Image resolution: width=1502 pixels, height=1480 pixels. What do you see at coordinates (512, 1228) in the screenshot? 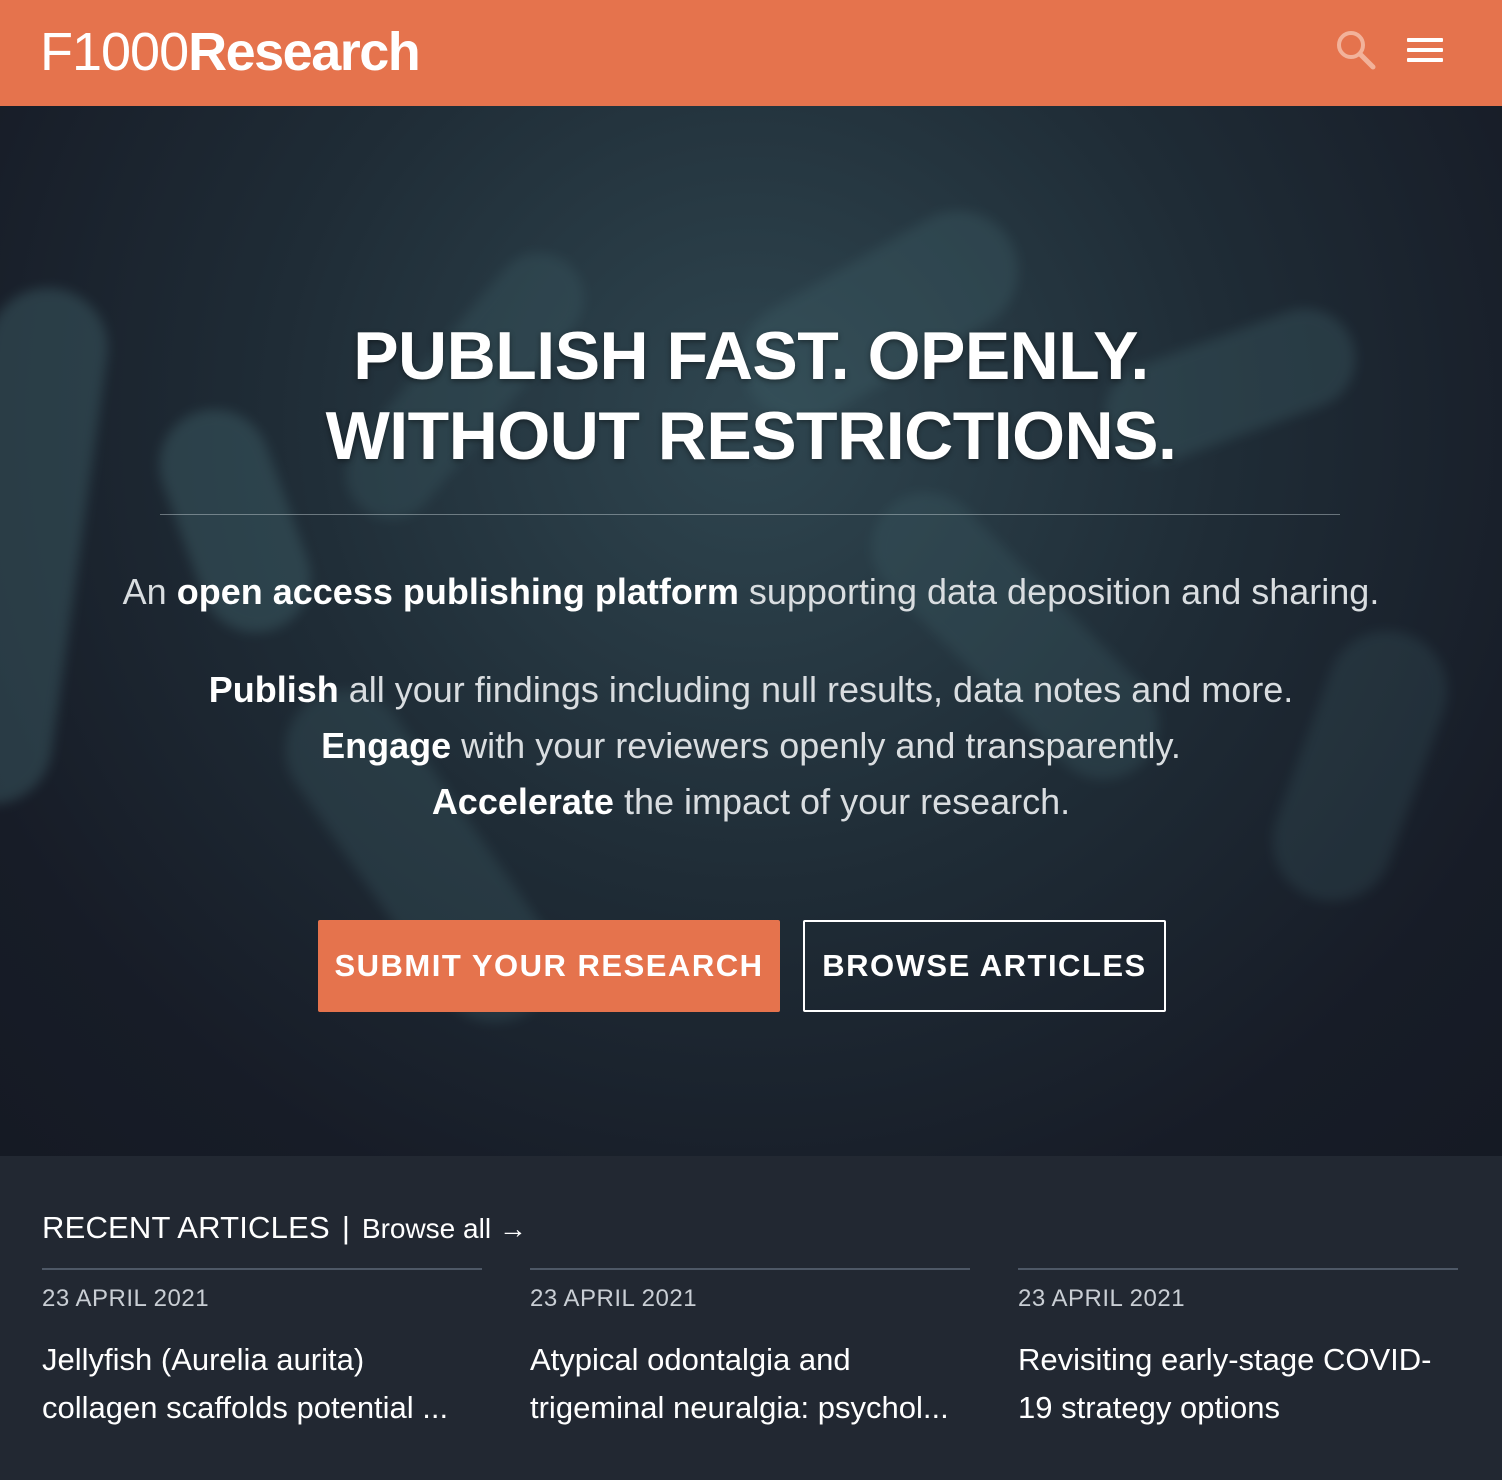
I see `arrow-right-icon: →` at bounding box center [512, 1228].